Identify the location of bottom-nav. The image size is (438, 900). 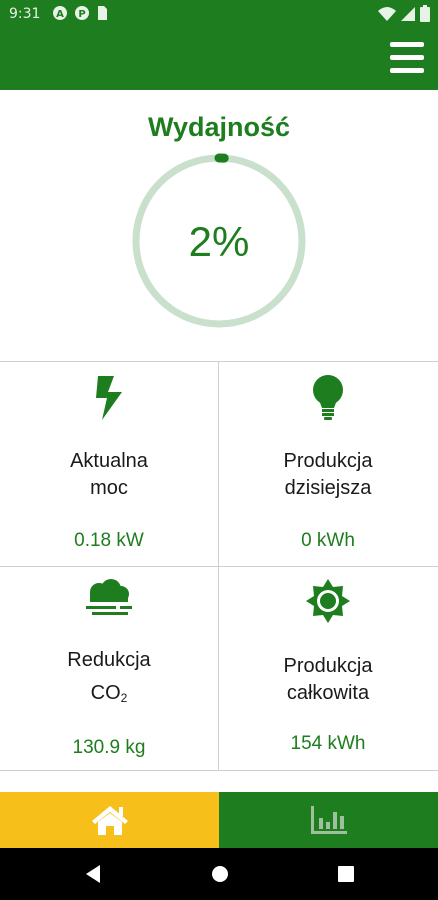
(219, 820).